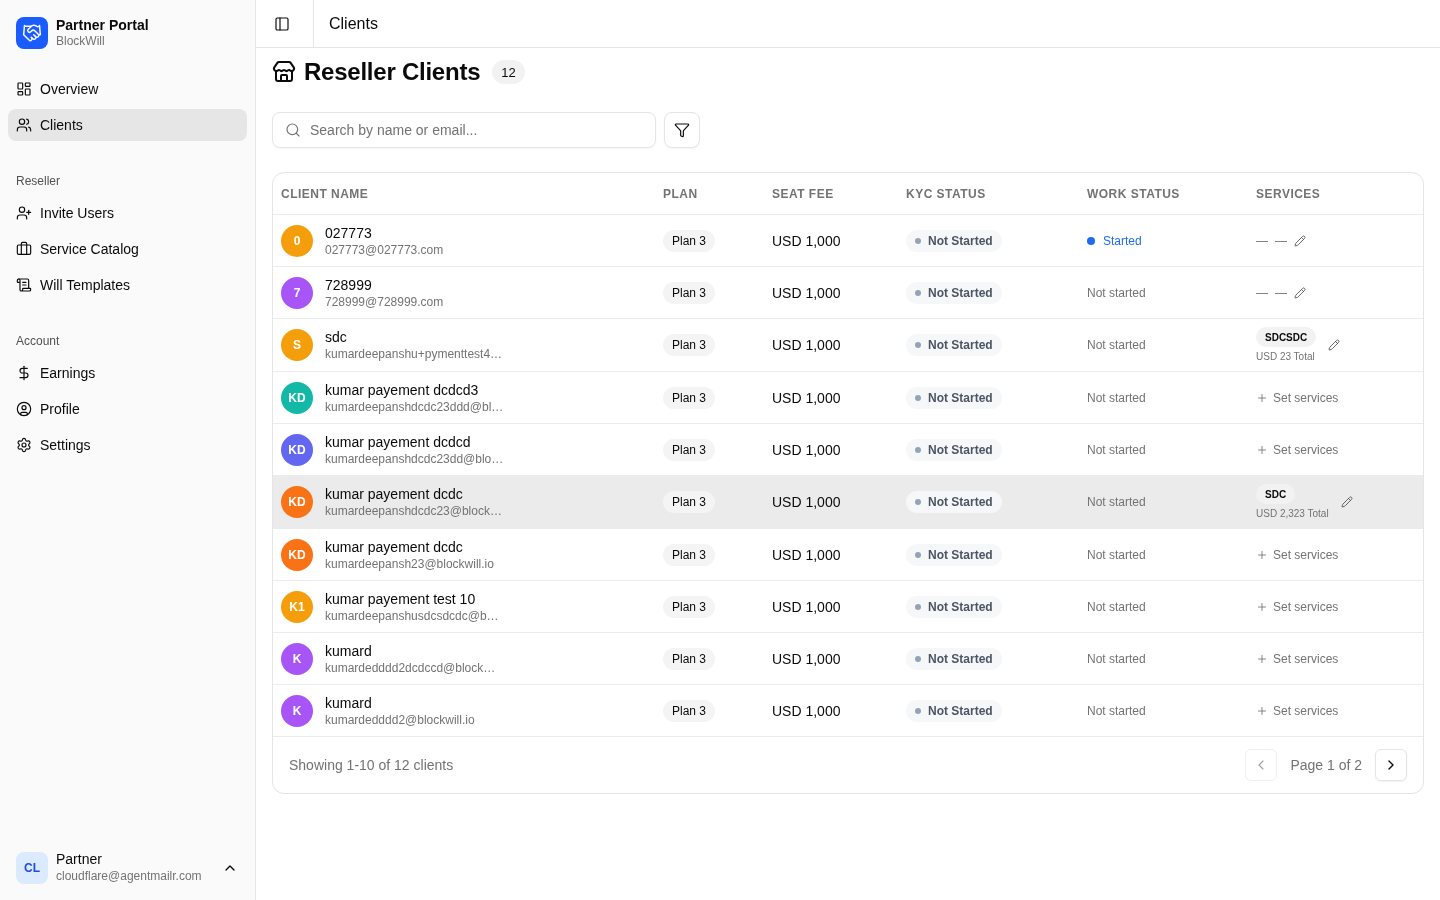 The width and height of the screenshot is (1440, 900). What do you see at coordinates (127, 249) in the screenshot?
I see `nav-item: Service Catalog` at bounding box center [127, 249].